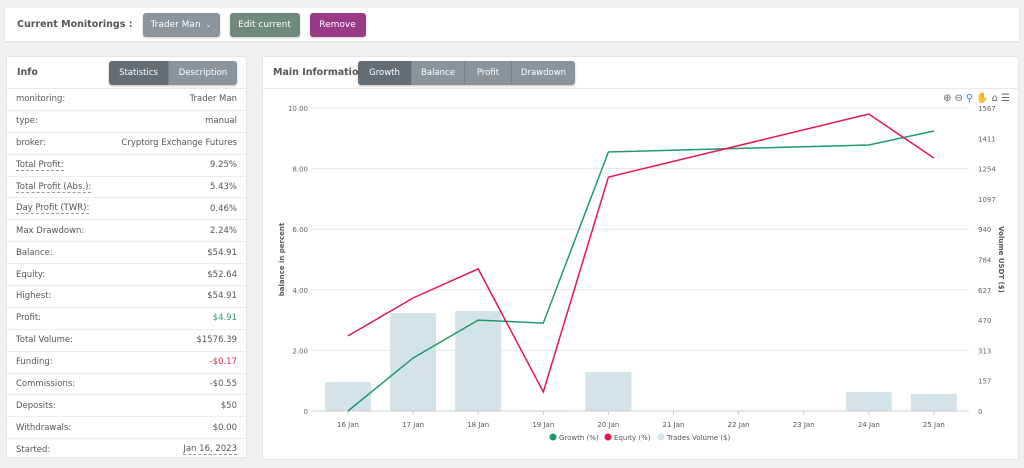 This screenshot has width=1024, height=468. I want to click on info-row: Max Drawdown: 2.24%, so click(126, 231).